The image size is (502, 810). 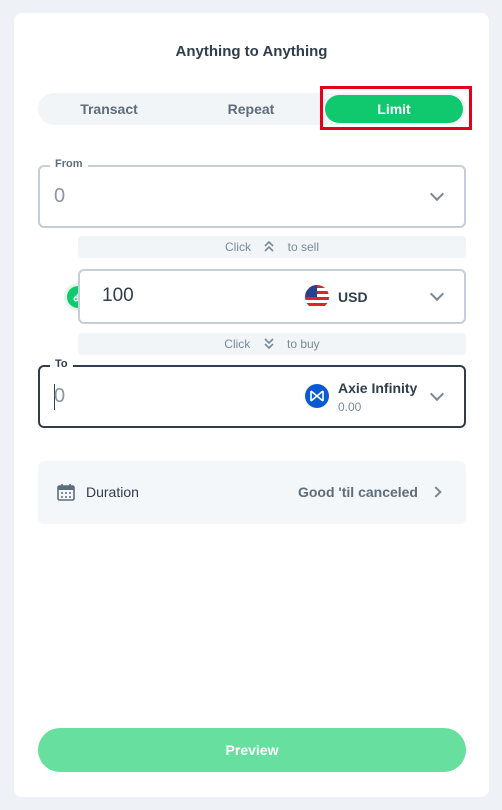 I want to click on calendar-icon, so click(x=66, y=494).